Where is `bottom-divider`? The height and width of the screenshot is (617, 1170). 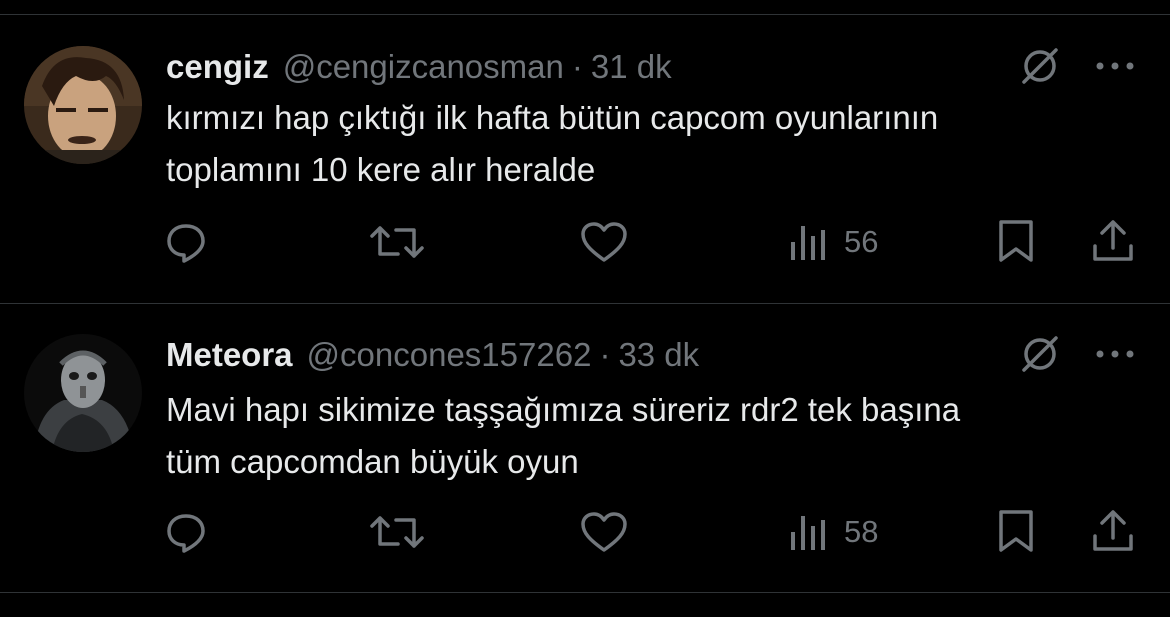
bottom-divider is located at coordinates (585, 592).